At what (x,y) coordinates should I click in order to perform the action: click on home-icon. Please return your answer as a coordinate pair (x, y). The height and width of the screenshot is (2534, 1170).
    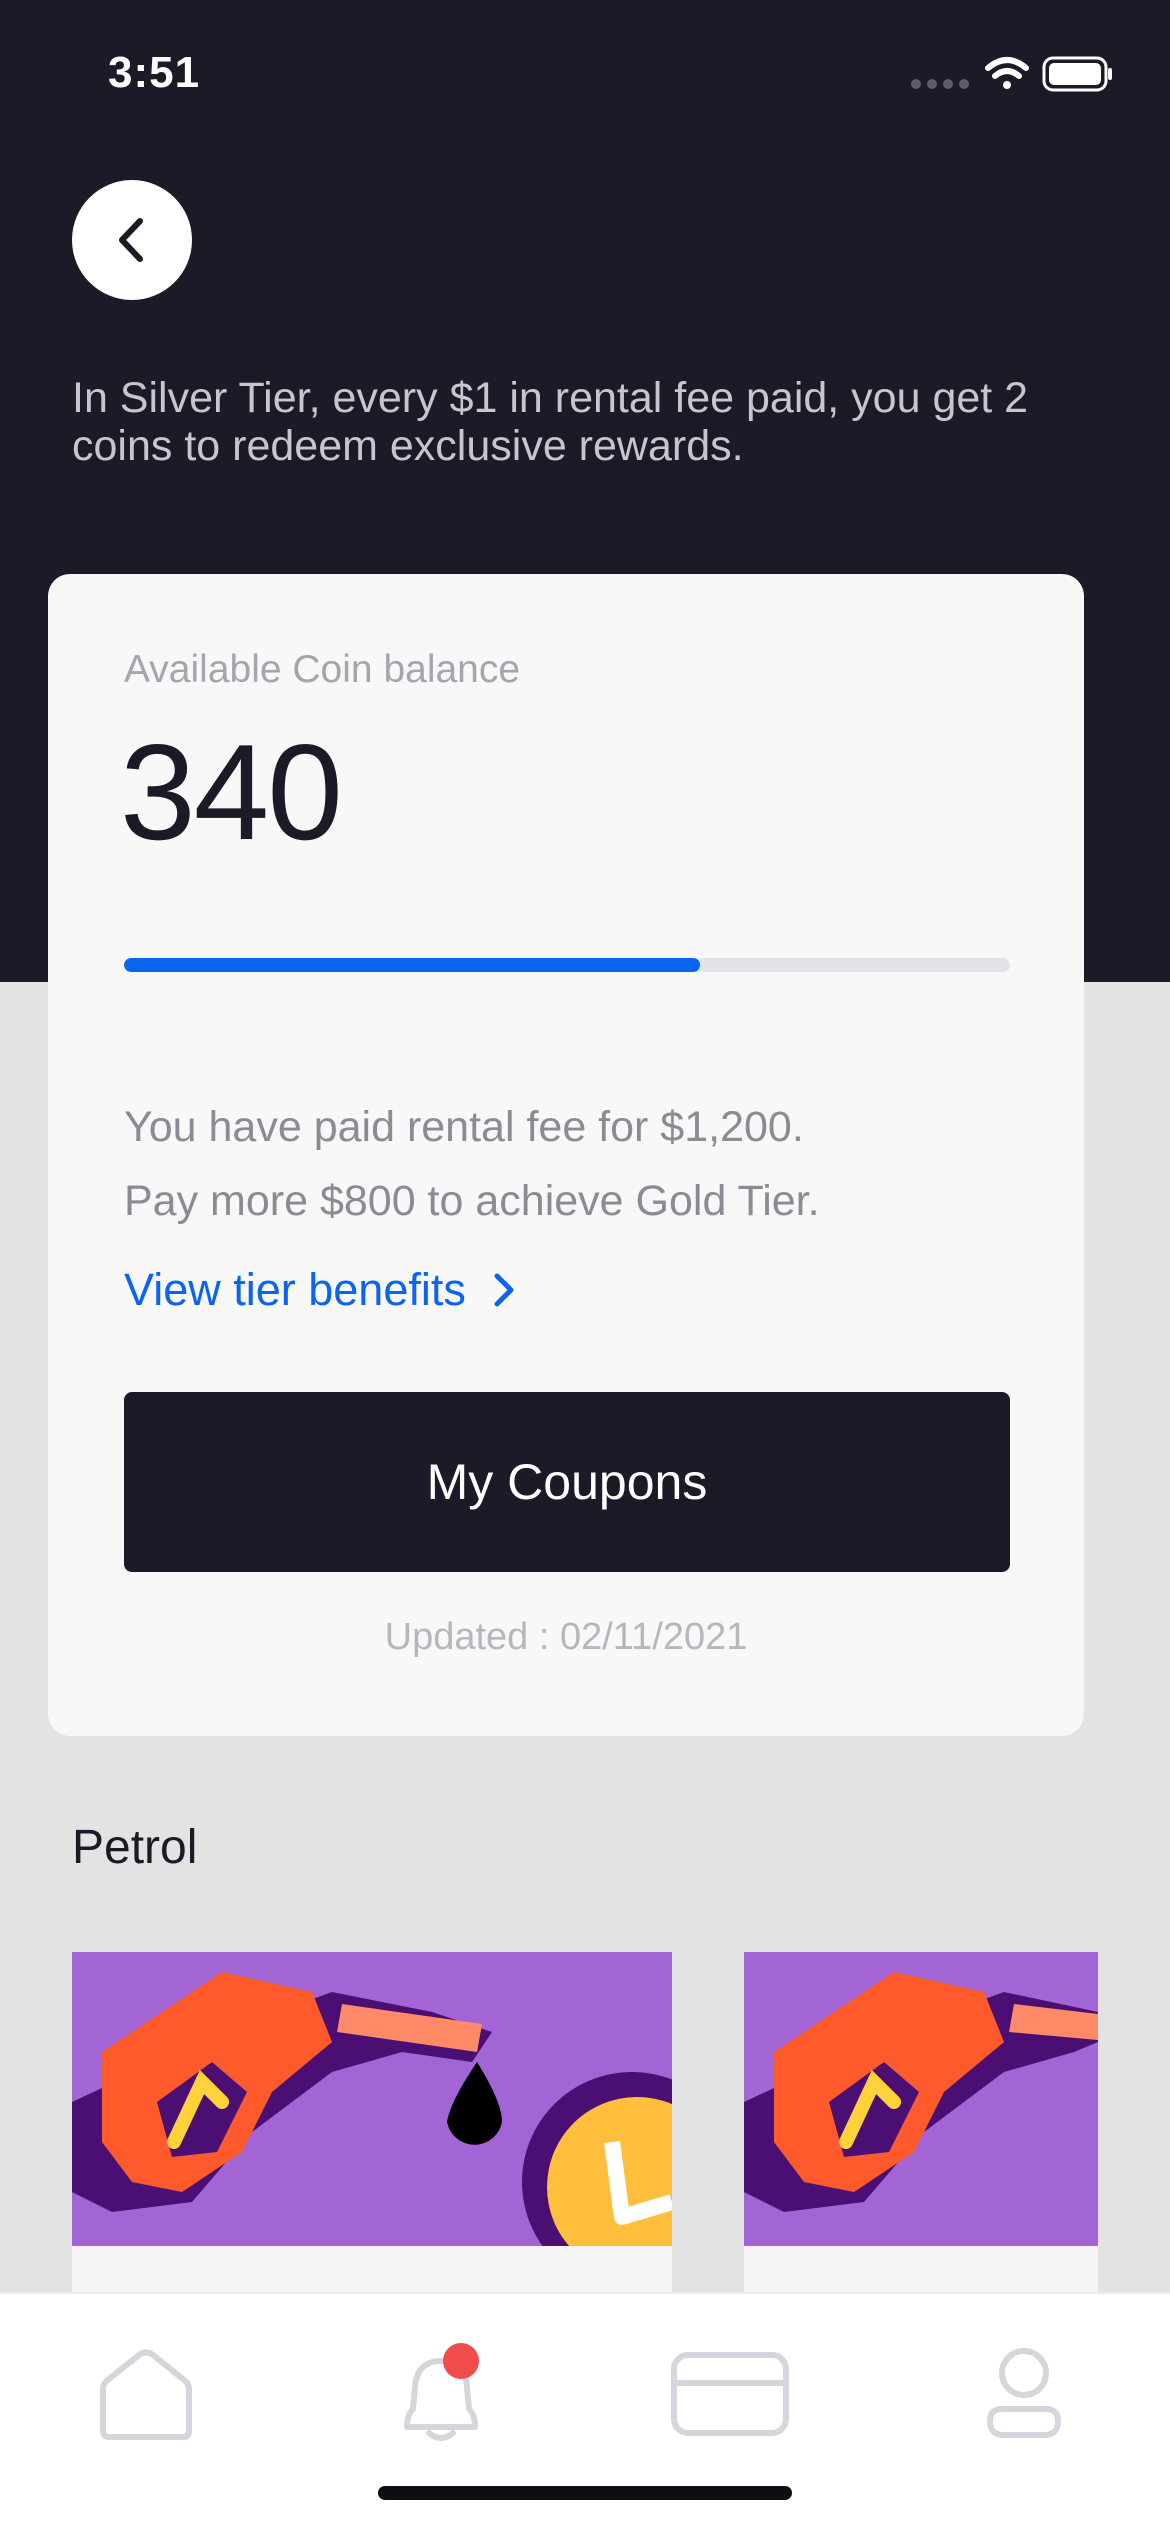
    Looking at the image, I should click on (146, 2394).